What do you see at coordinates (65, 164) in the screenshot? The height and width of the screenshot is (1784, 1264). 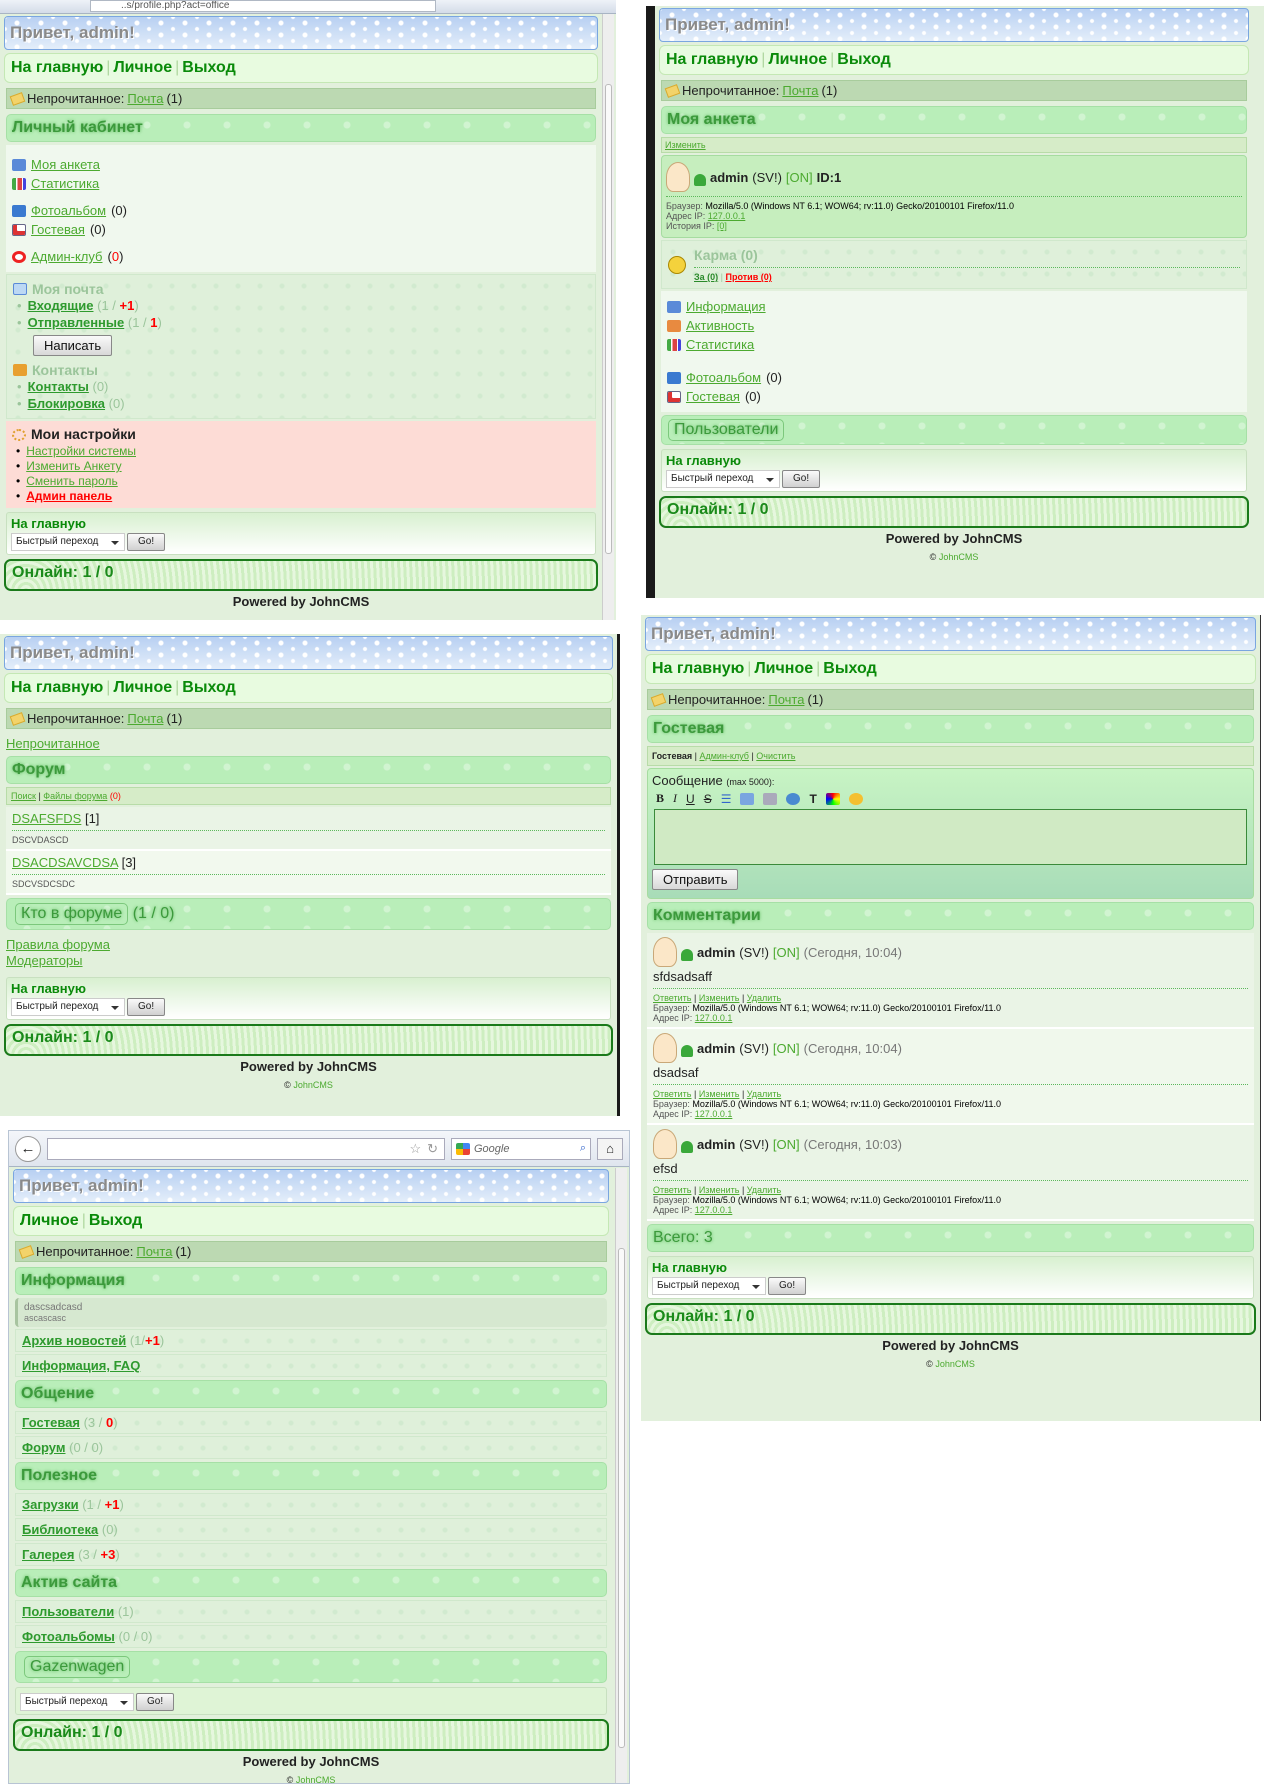 I see `menu-link: Моя анкета` at bounding box center [65, 164].